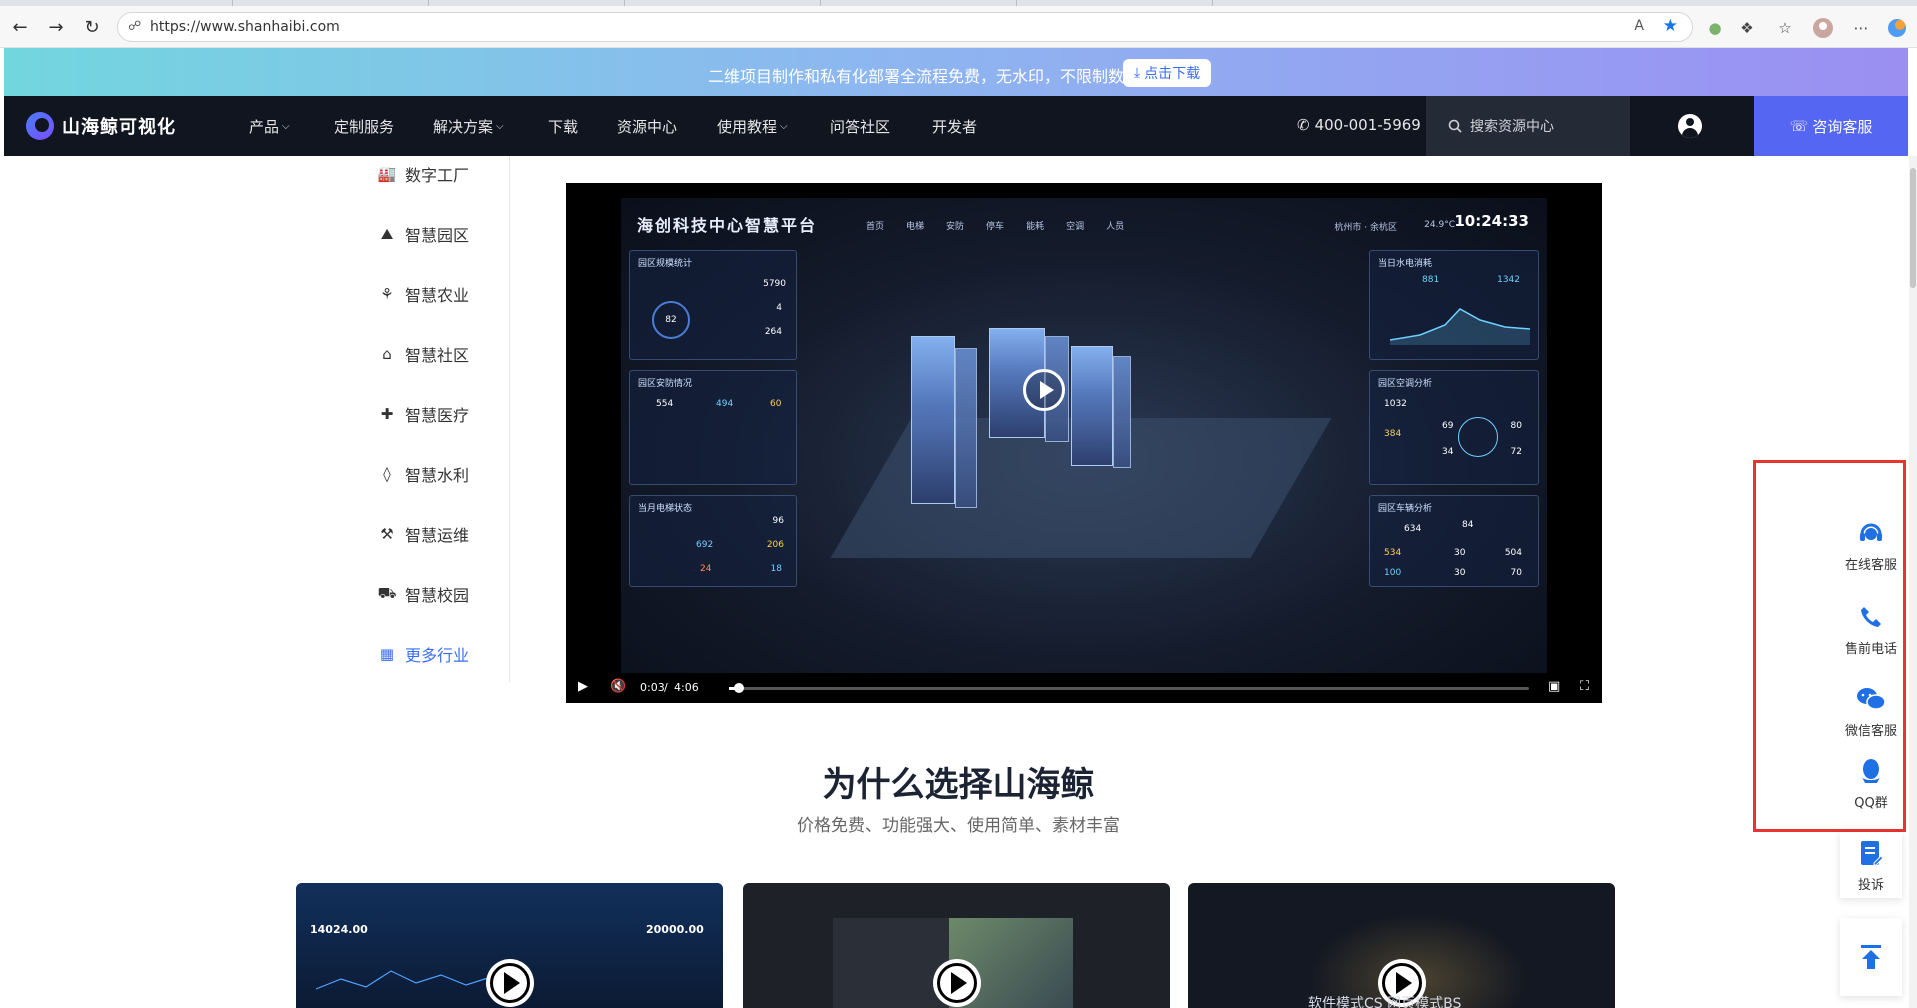 The image size is (1917, 1008). Describe the element at coordinates (686, 687) in the screenshot. I see `duration: 4:06` at that location.